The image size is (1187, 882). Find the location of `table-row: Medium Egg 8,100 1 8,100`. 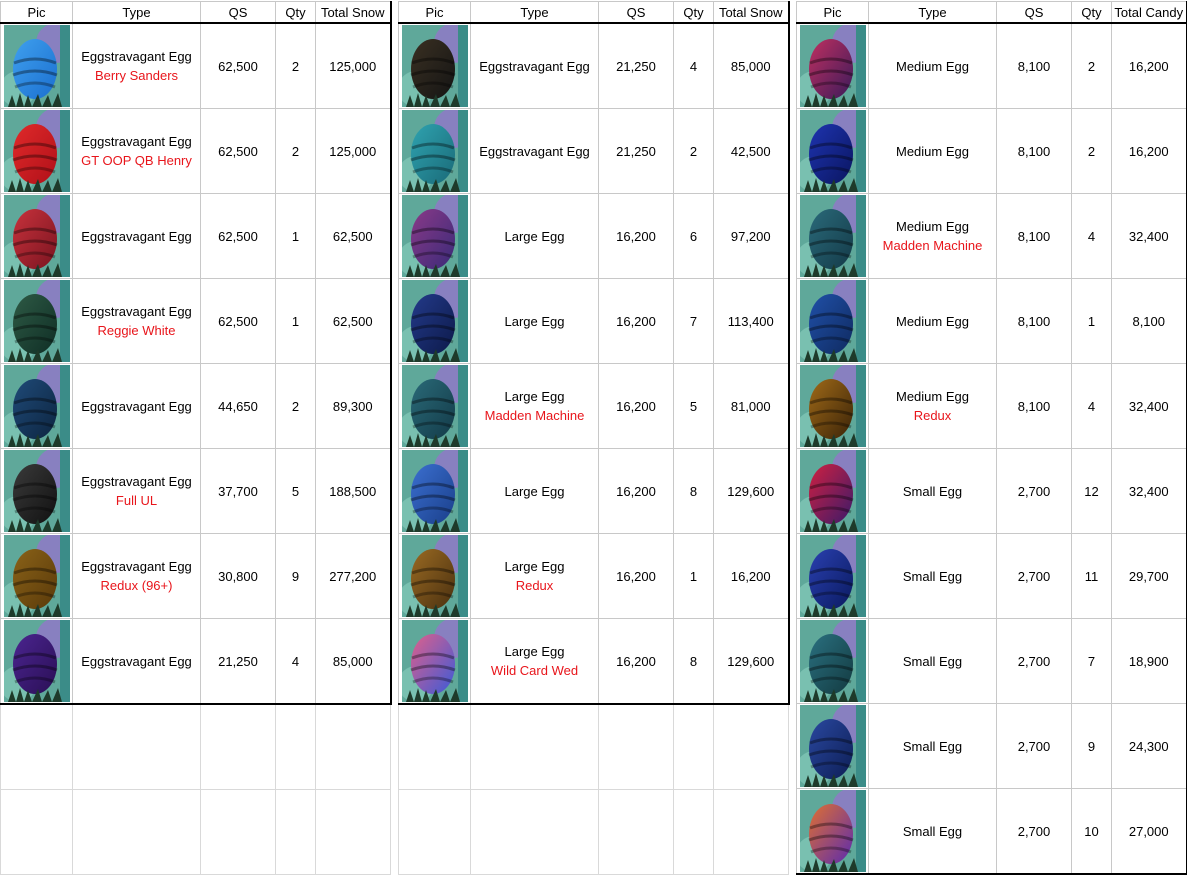

table-row: Medium Egg 8,100 1 8,100 is located at coordinates (991, 321).